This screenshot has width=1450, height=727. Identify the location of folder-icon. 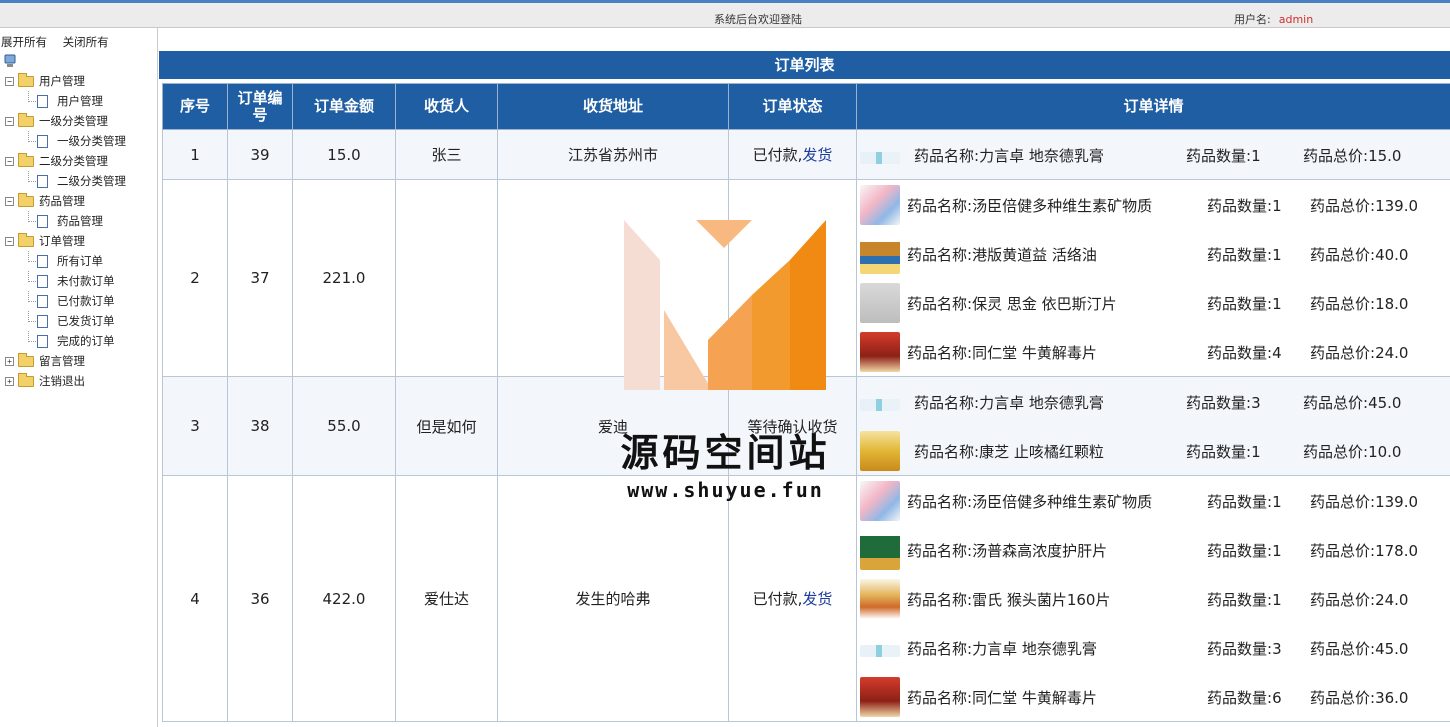
(26, 80).